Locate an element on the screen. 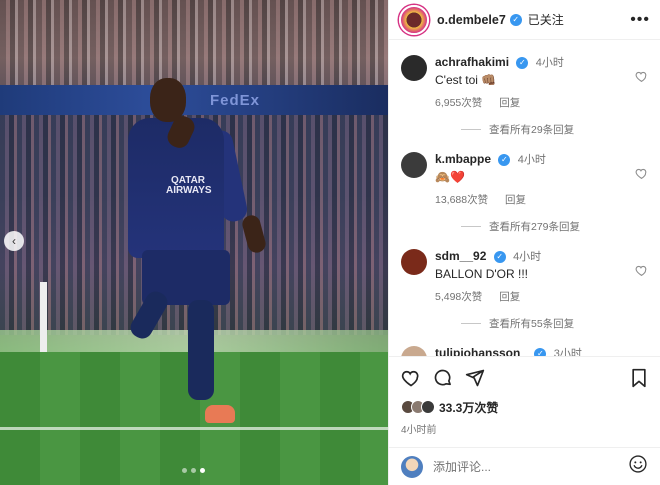  stadium-banner is located at coordinates (194, 100).